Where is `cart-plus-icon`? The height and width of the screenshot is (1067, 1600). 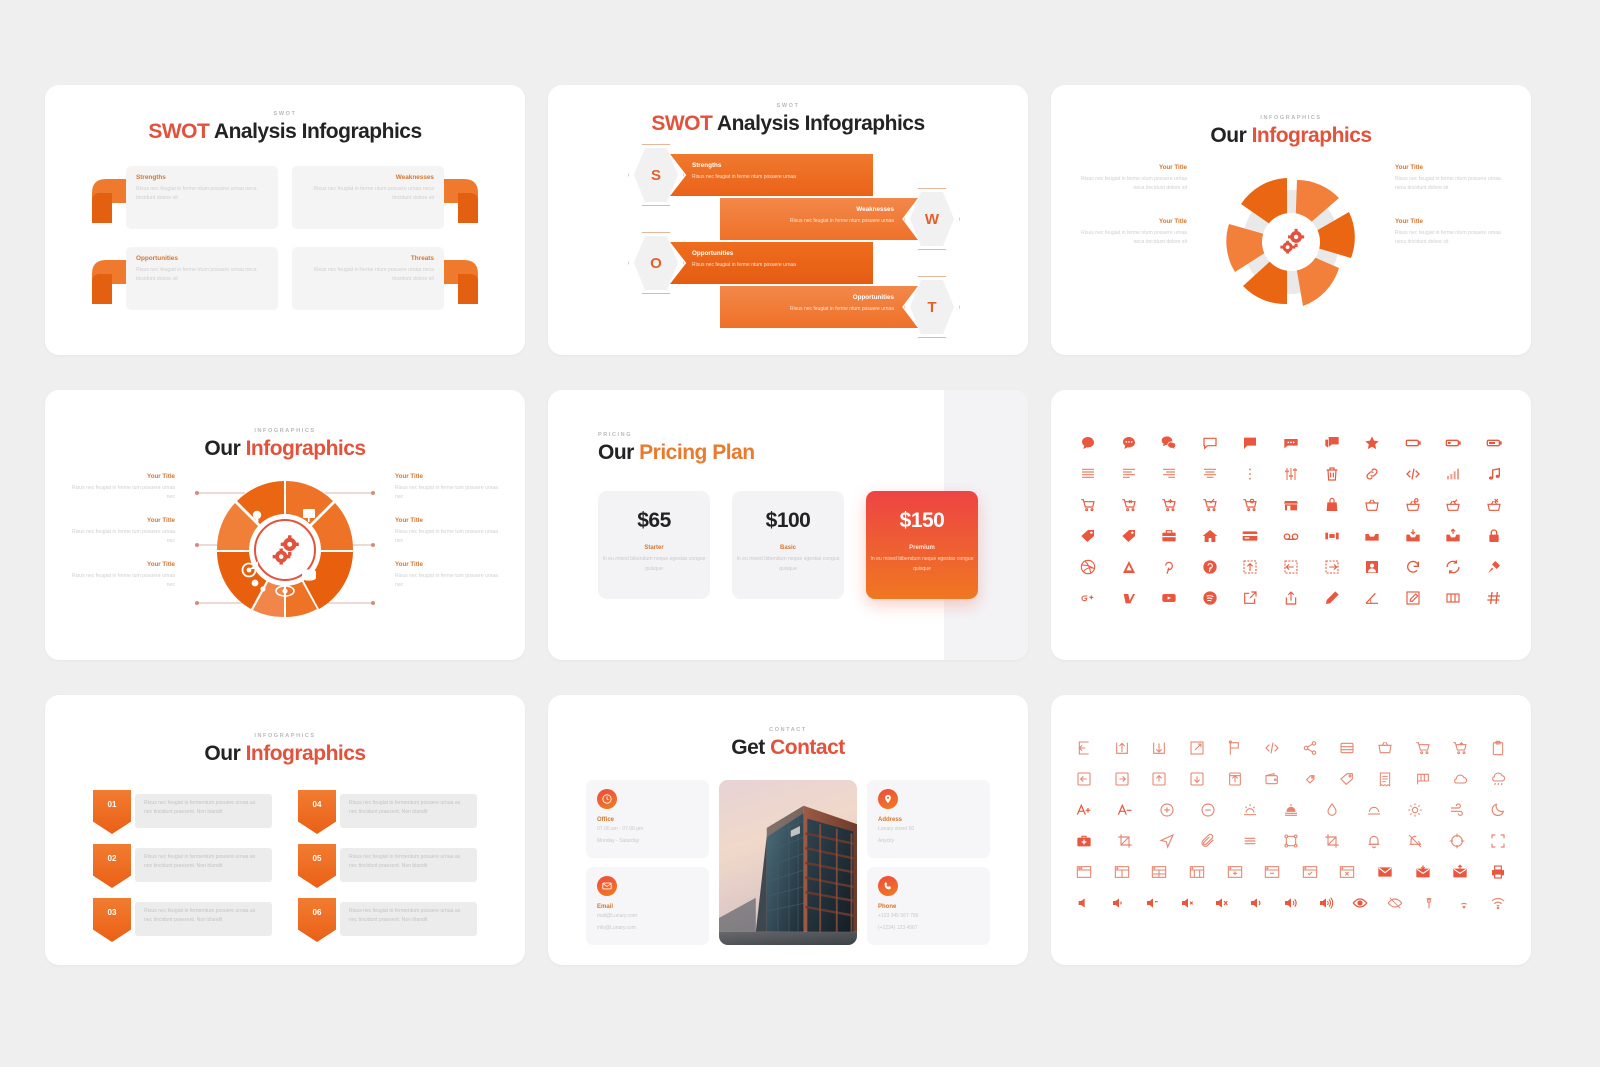
cart-plus-icon is located at coordinates (1250, 505).